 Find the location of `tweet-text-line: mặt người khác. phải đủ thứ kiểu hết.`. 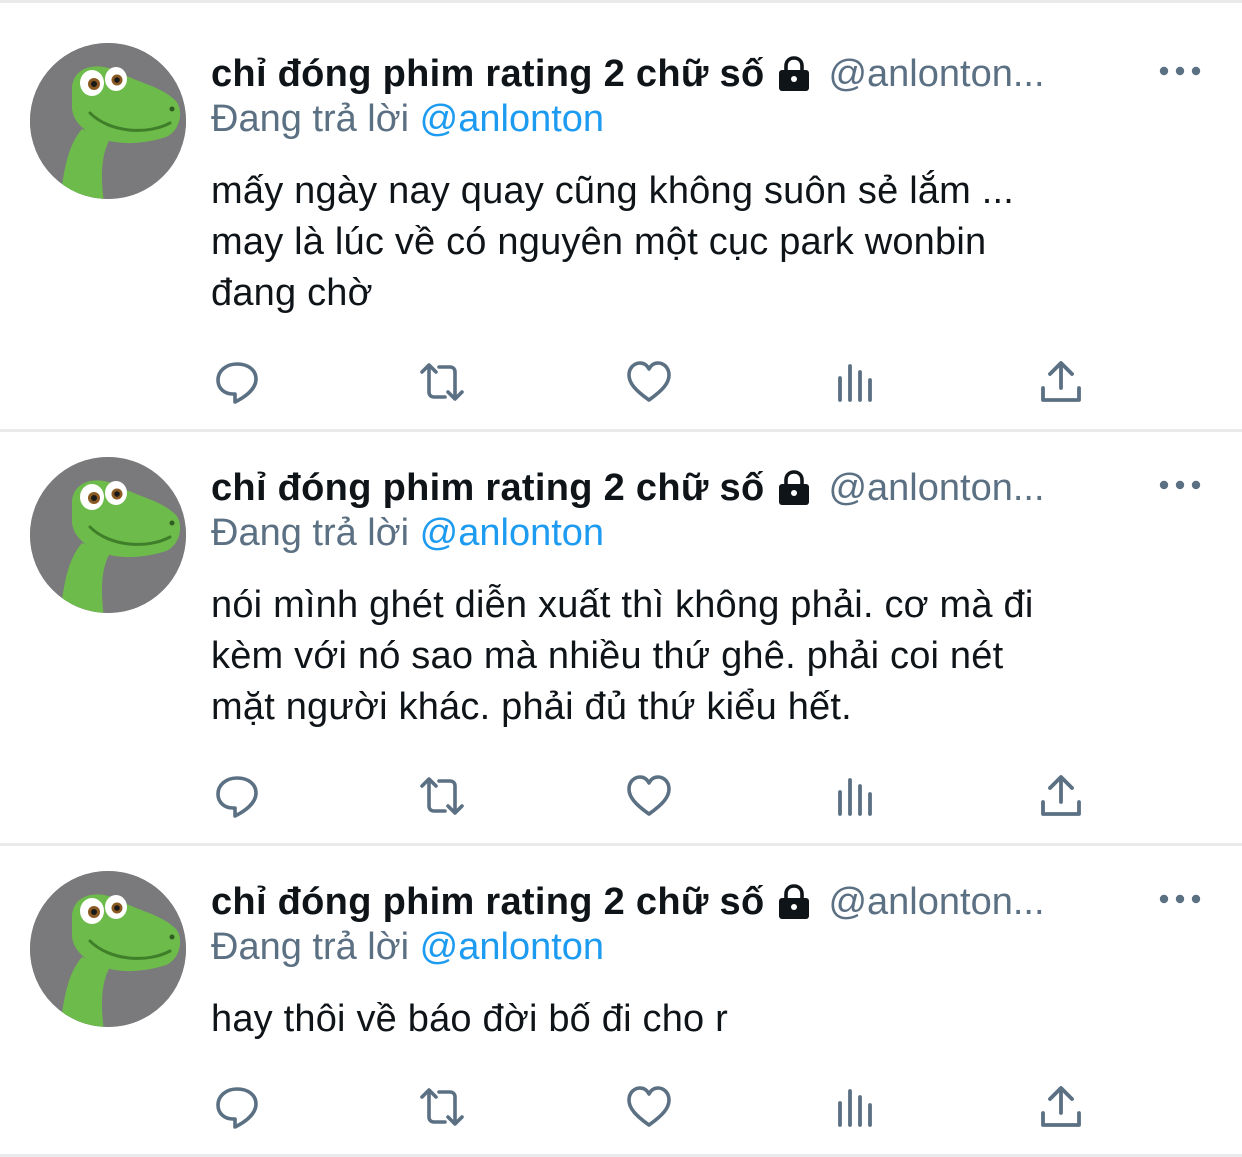

tweet-text-line: mặt người khác. phải đủ thứ kiểu hết. is located at coordinates (531, 707).